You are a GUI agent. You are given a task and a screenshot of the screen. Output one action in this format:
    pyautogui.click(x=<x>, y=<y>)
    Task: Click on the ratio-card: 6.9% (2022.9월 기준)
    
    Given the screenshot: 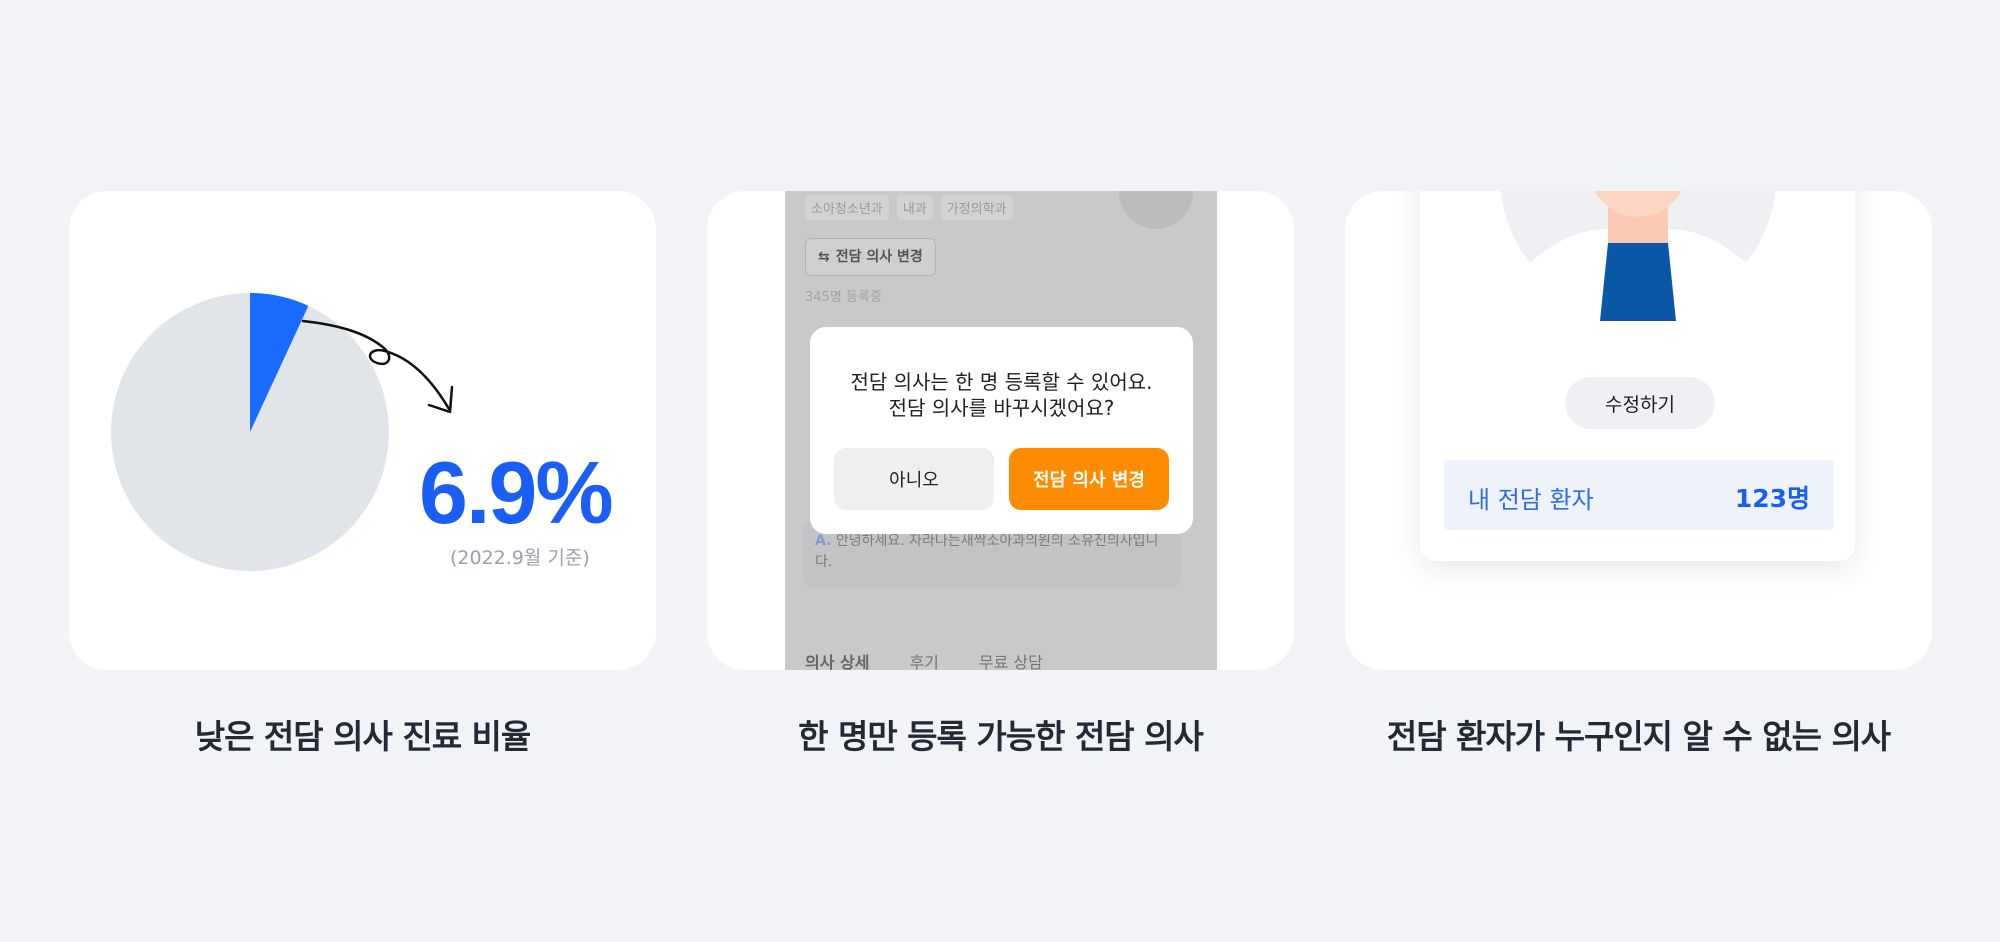 What is the action you would take?
    pyautogui.click(x=362, y=430)
    